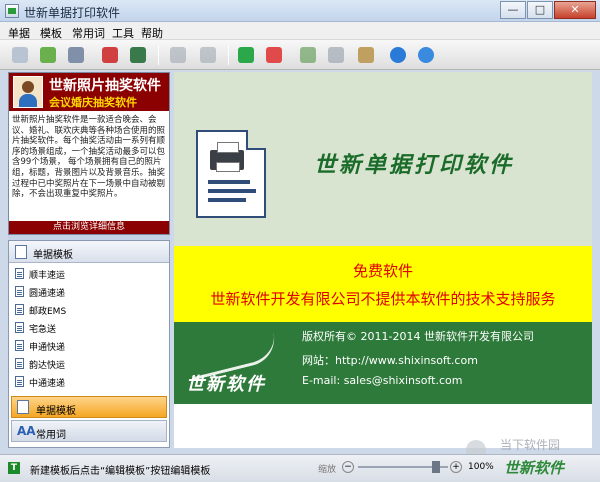 The image size is (600, 482). Describe the element at coordinates (274, 55) in the screenshot. I see `remove-icon` at that location.